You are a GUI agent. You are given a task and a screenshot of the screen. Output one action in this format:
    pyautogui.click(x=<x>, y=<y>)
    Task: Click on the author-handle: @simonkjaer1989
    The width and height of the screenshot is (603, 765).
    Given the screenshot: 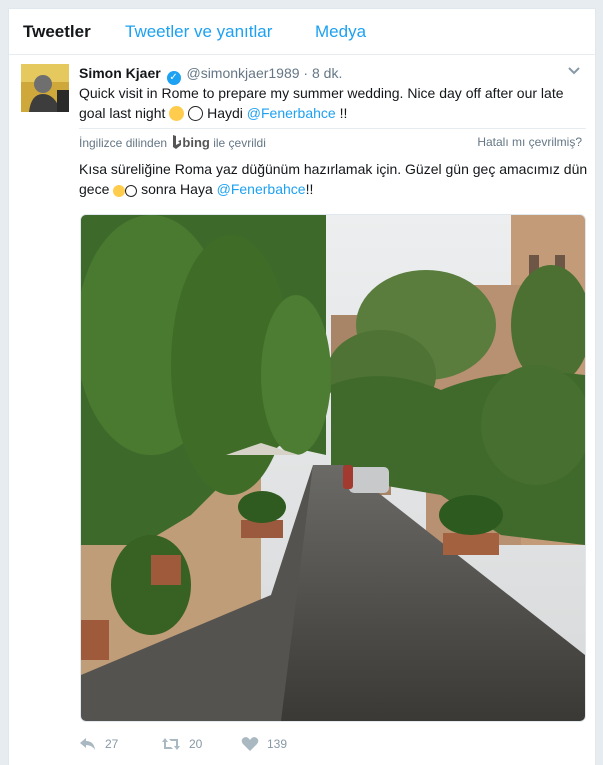 What is the action you would take?
    pyautogui.click(x=242, y=73)
    